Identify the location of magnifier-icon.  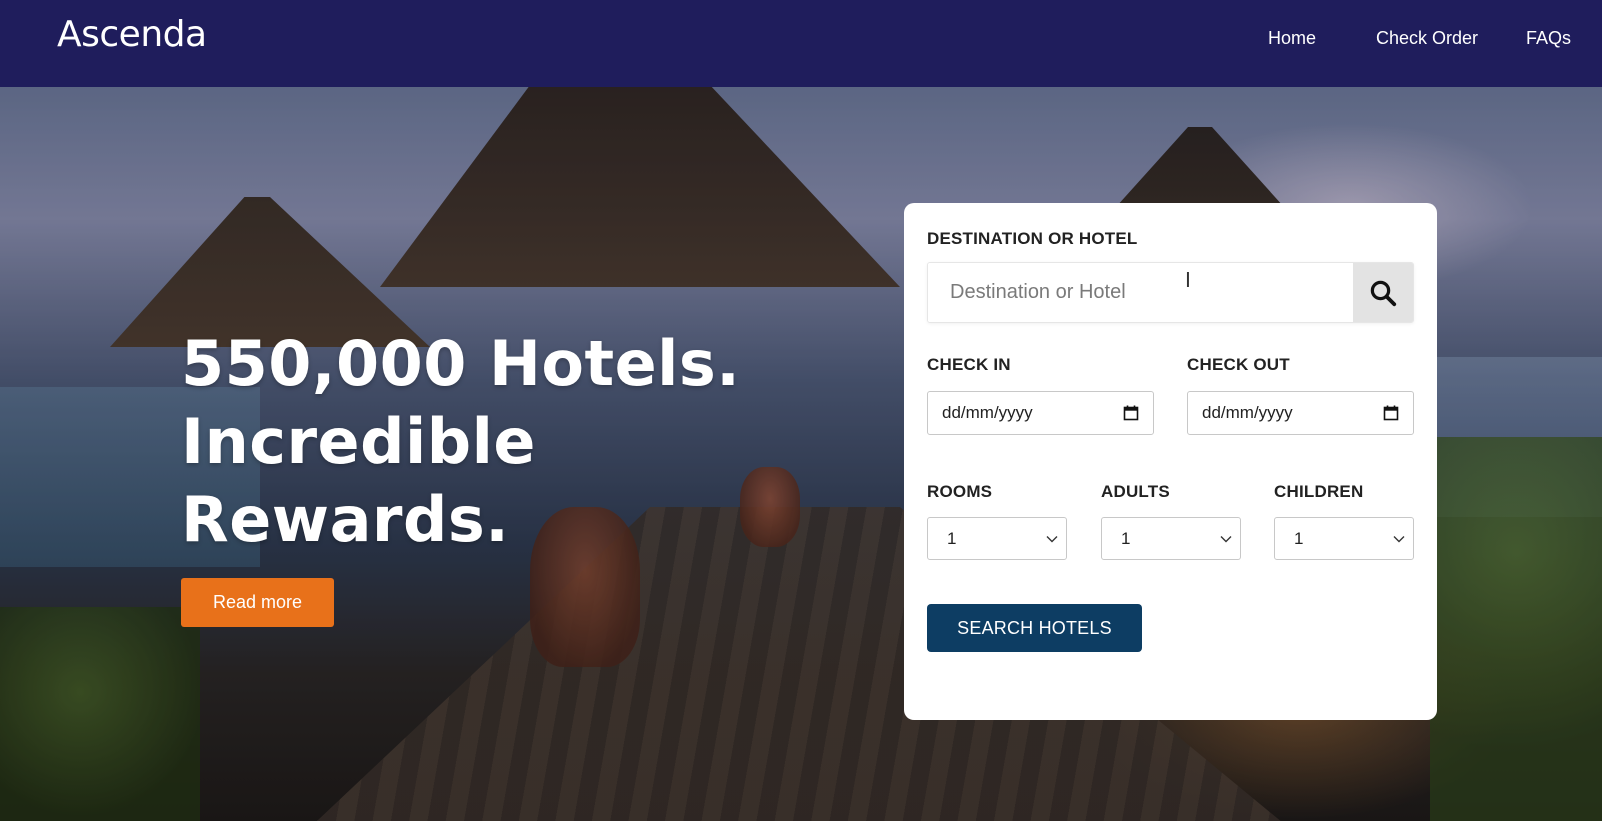
(1383, 293).